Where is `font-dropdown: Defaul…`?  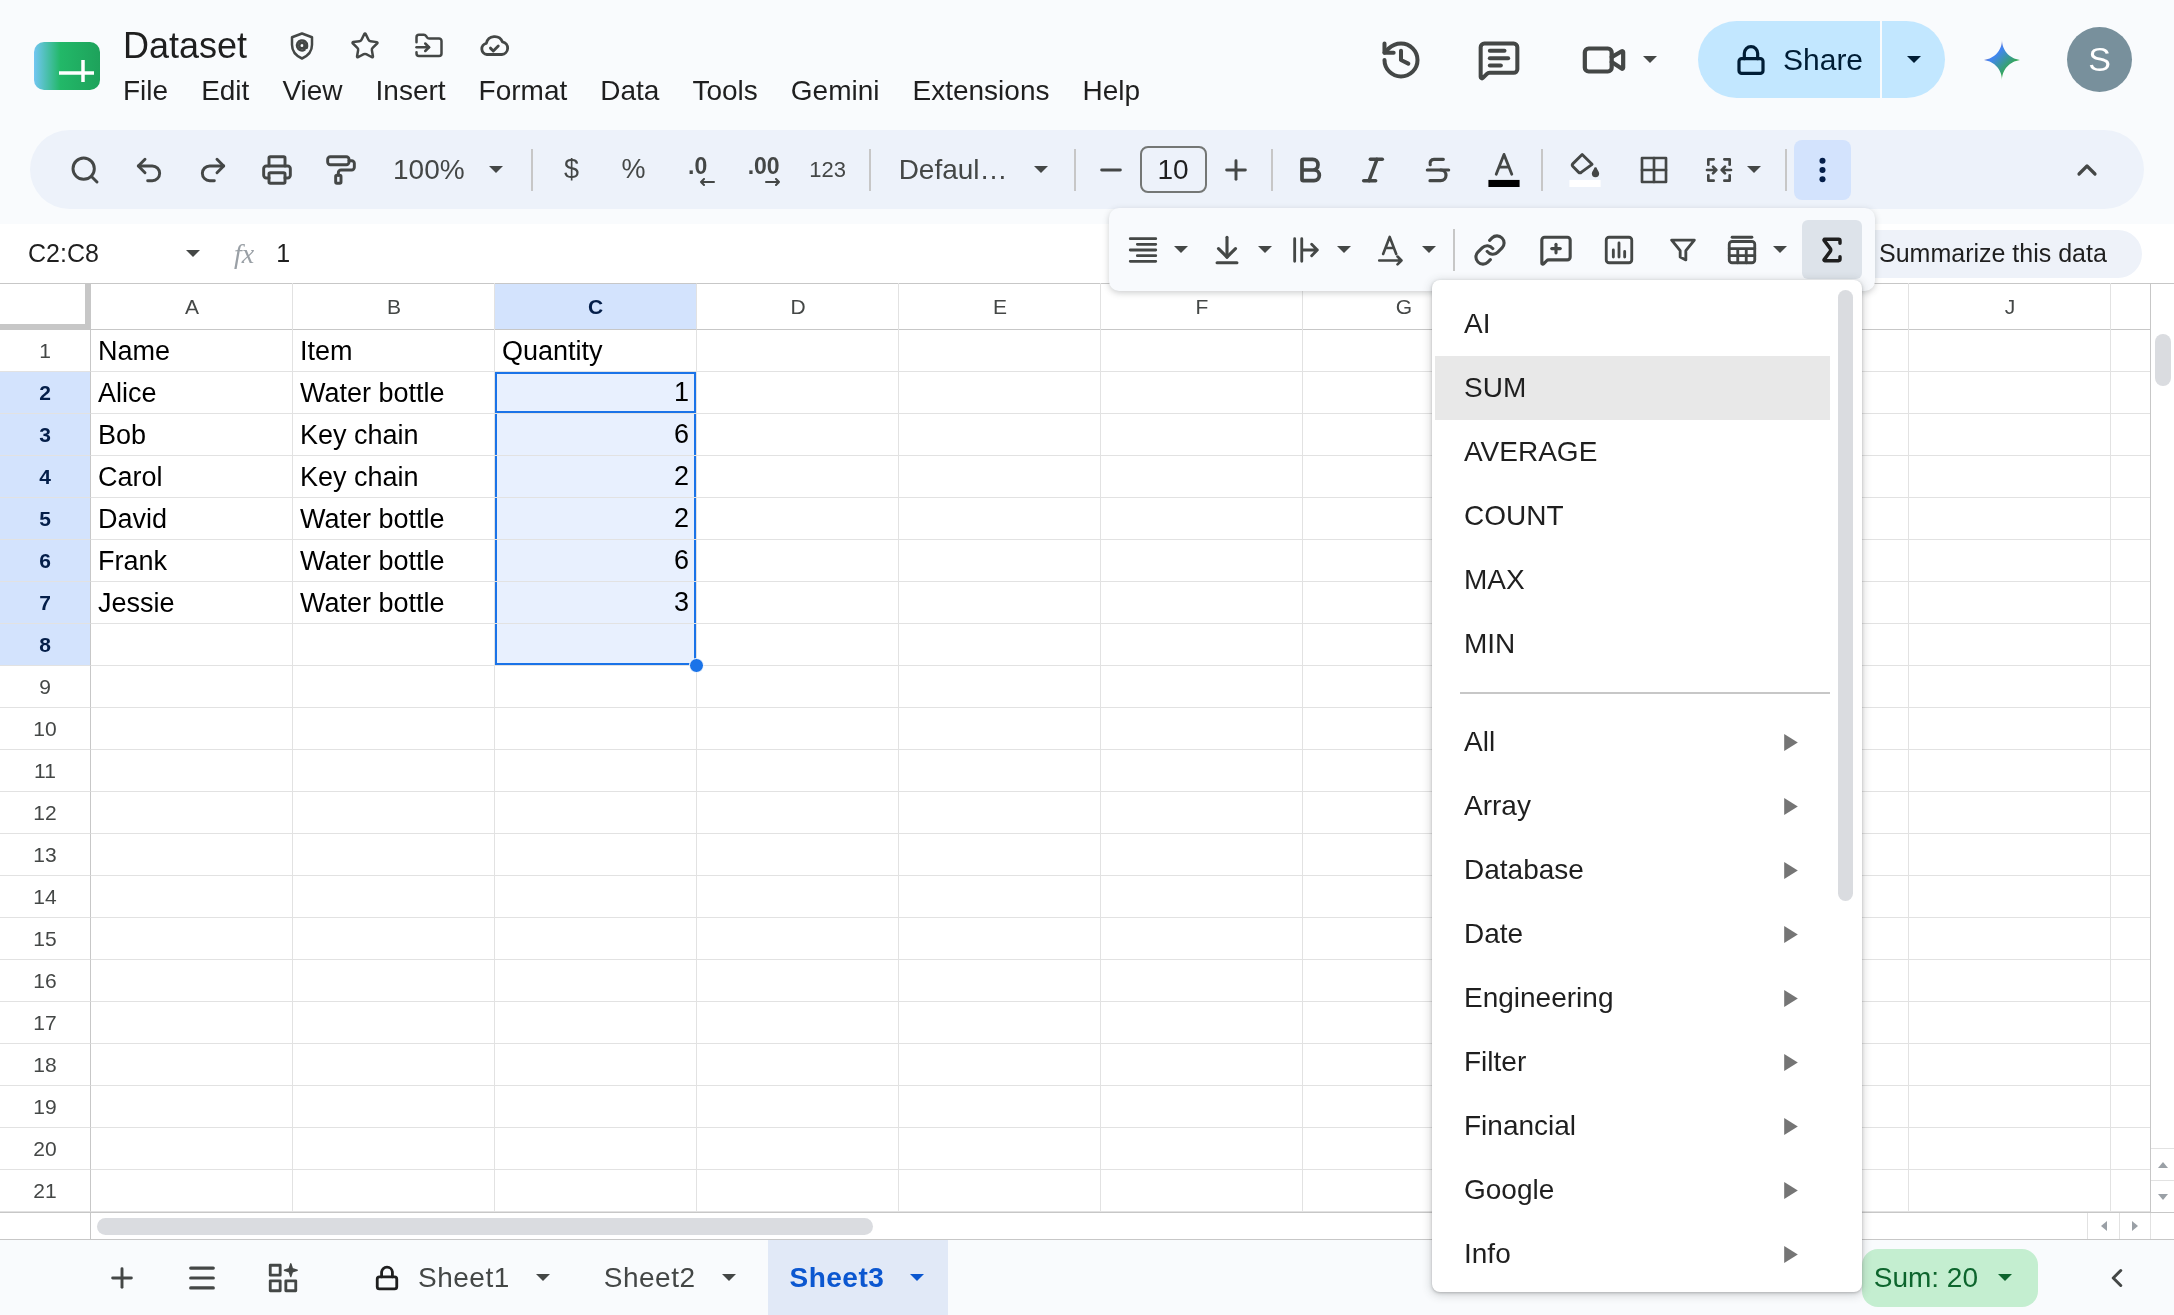 font-dropdown: Defaul… is located at coordinates (972, 169).